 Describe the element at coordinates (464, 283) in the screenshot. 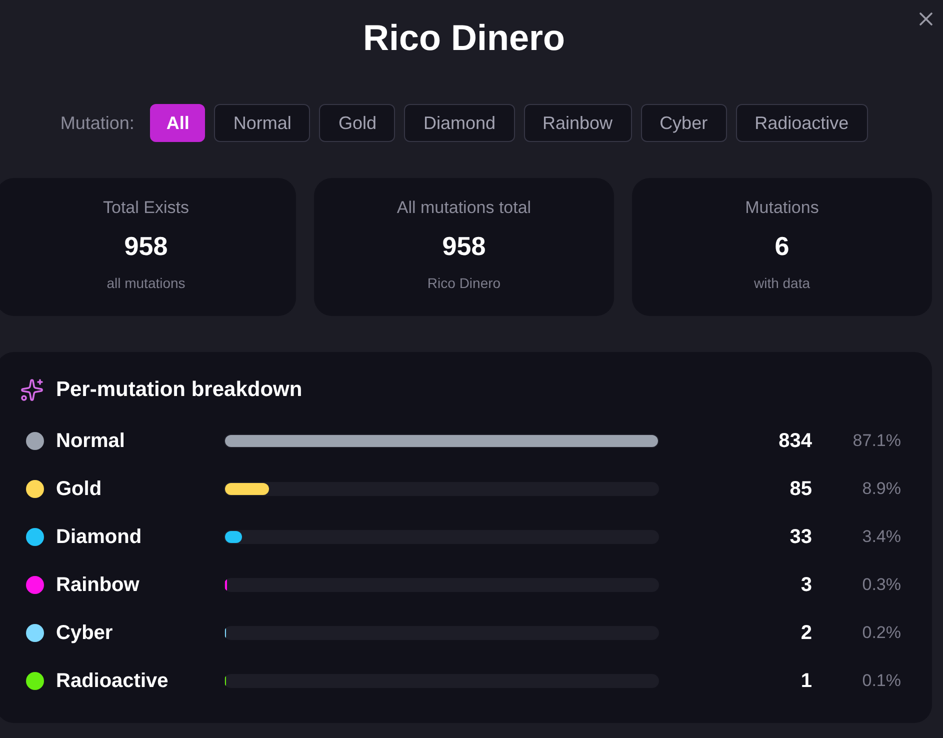

I see `stat-caption: Rico Dinero` at that location.